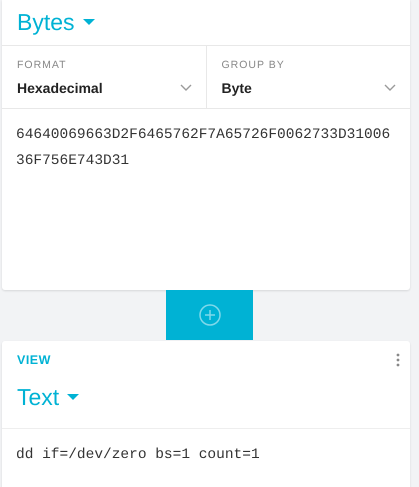 This screenshot has width=419, height=487. I want to click on section-label: VIEW, so click(34, 360).